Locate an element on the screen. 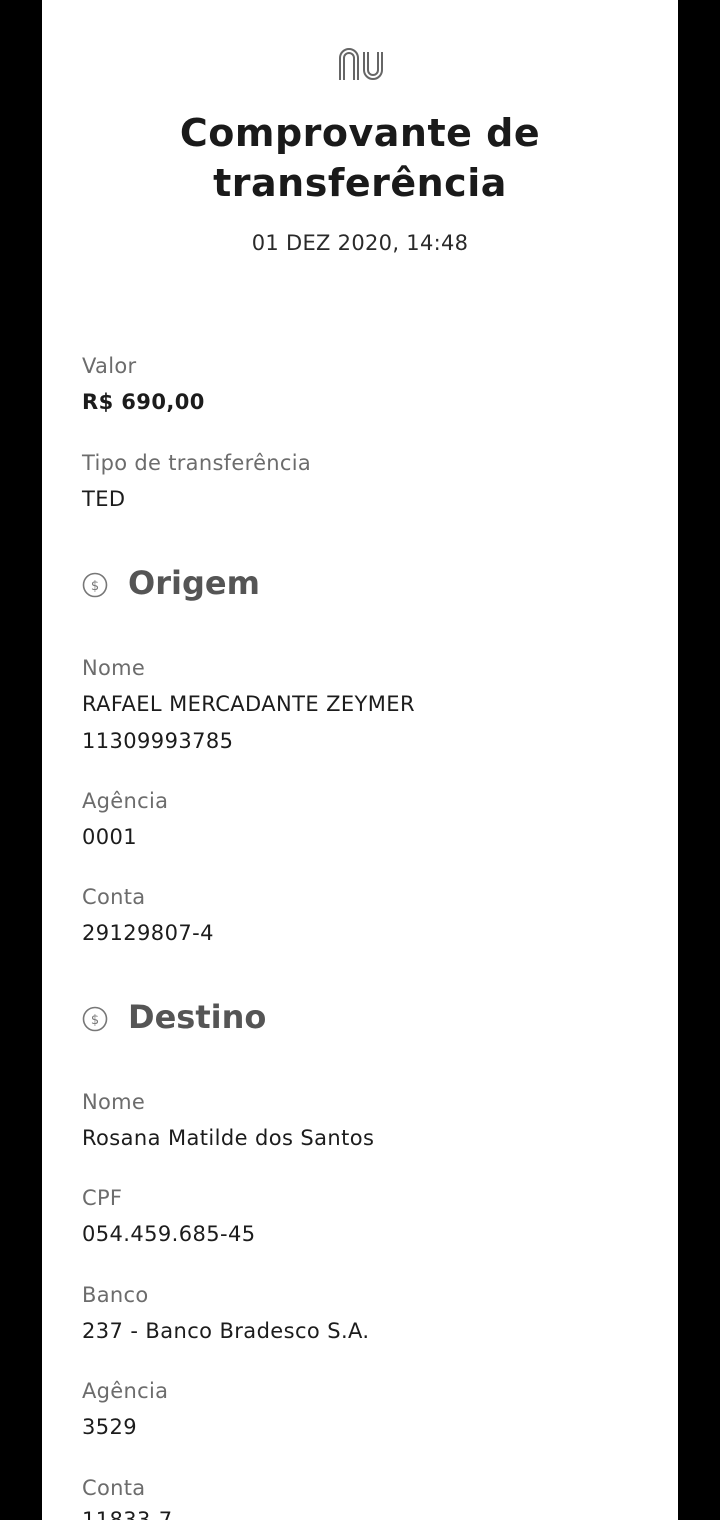 This screenshot has height=1520, width=720. origin-name-label: Nome is located at coordinates (114, 668).